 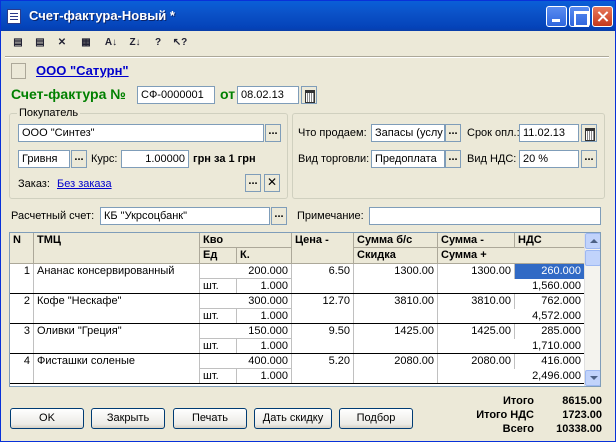 What do you see at coordinates (589, 133) in the screenshot?
I see `due-calendar-icon` at bounding box center [589, 133].